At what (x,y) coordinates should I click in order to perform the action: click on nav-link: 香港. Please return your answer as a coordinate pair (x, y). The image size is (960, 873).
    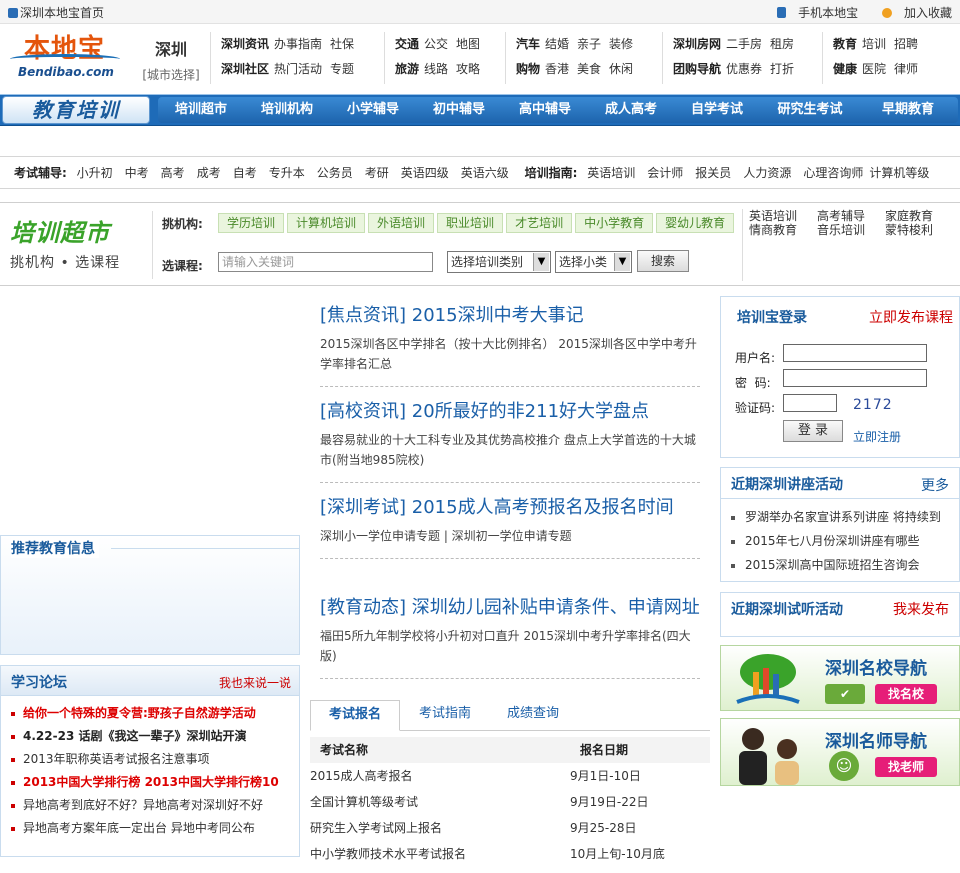
    Looking at the image, I should click on (557, 69).